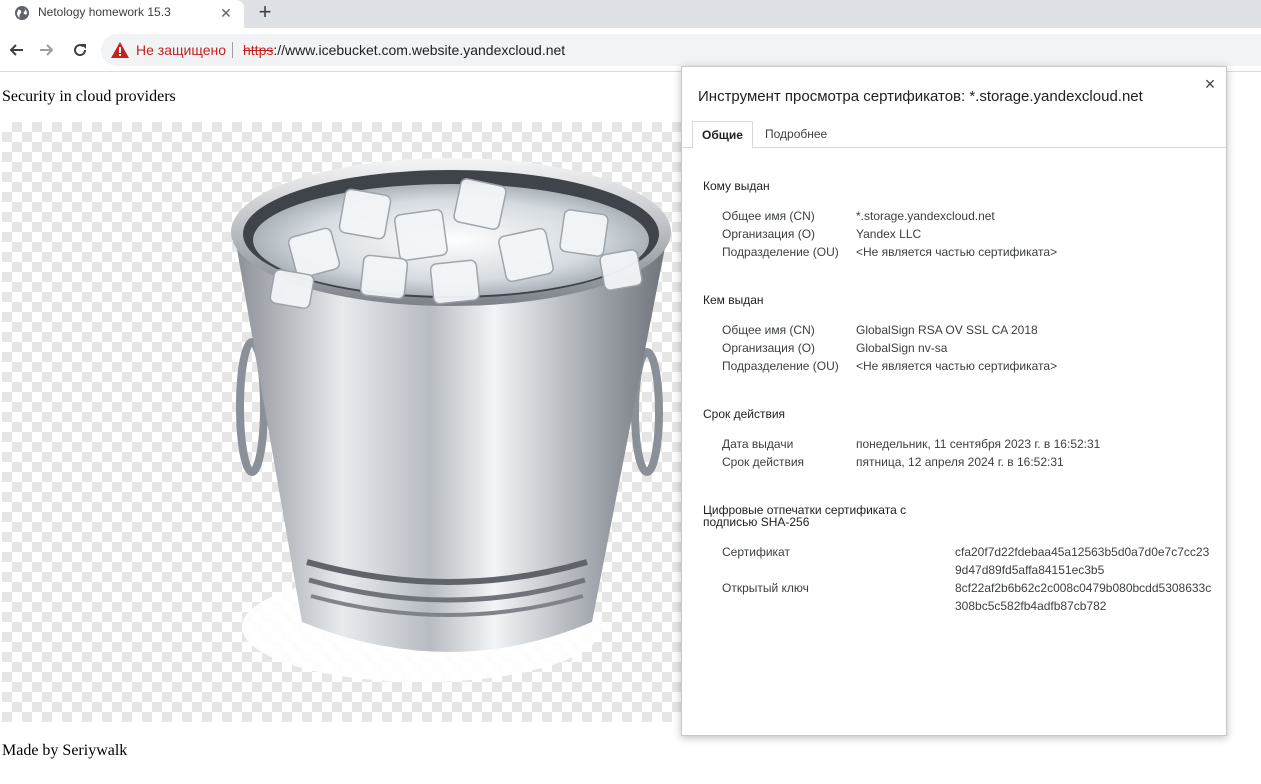  I want to click on section-validity: Срок действия, so click(744, 414).